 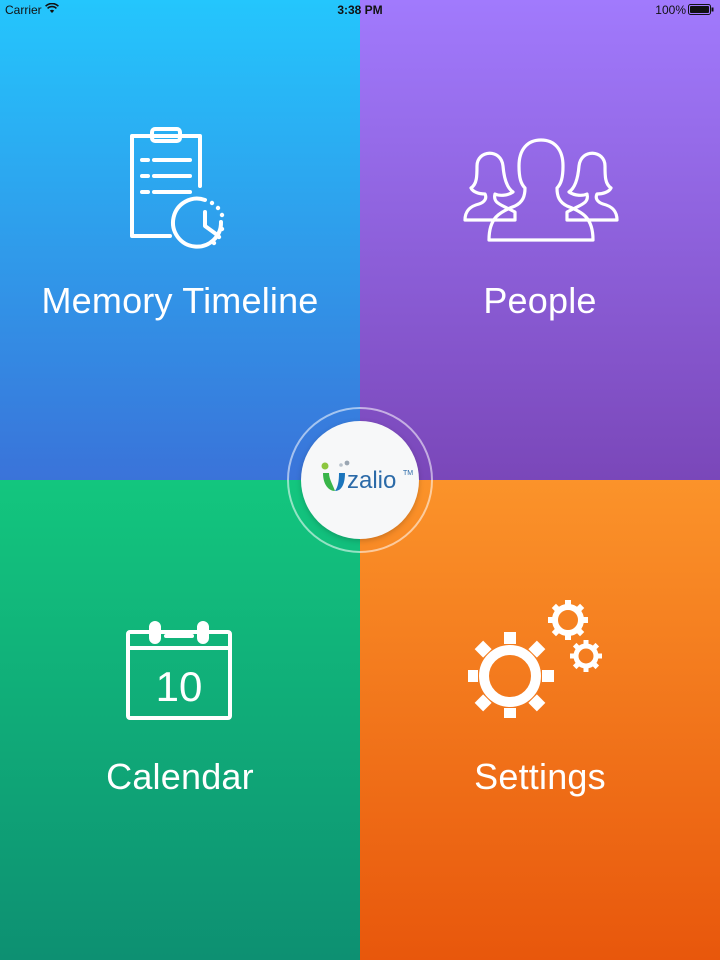 I want to click on zalio-brand-text: zalio, so click(x=372, y=480).